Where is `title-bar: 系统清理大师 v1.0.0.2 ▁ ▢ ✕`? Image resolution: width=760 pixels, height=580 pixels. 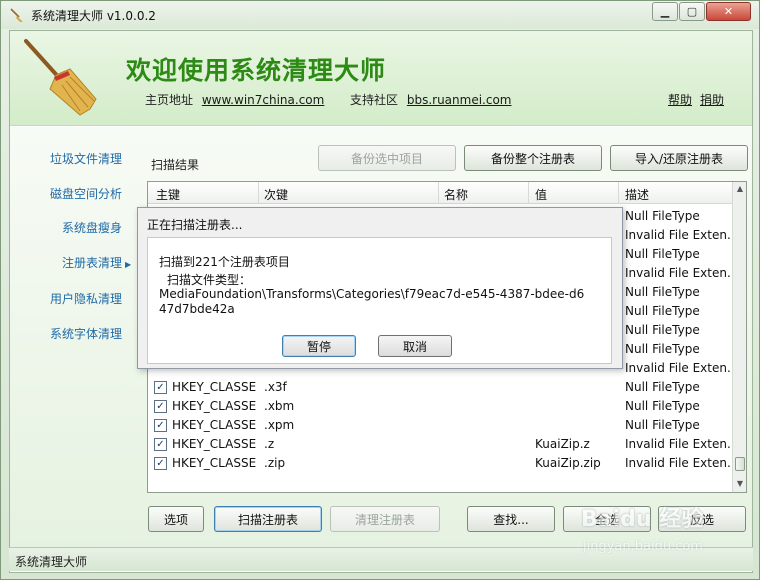 title-bar: 系统清理大师 v1.0.0.2 ▁ ▢ ✕ is located at coordinates (380, 15).